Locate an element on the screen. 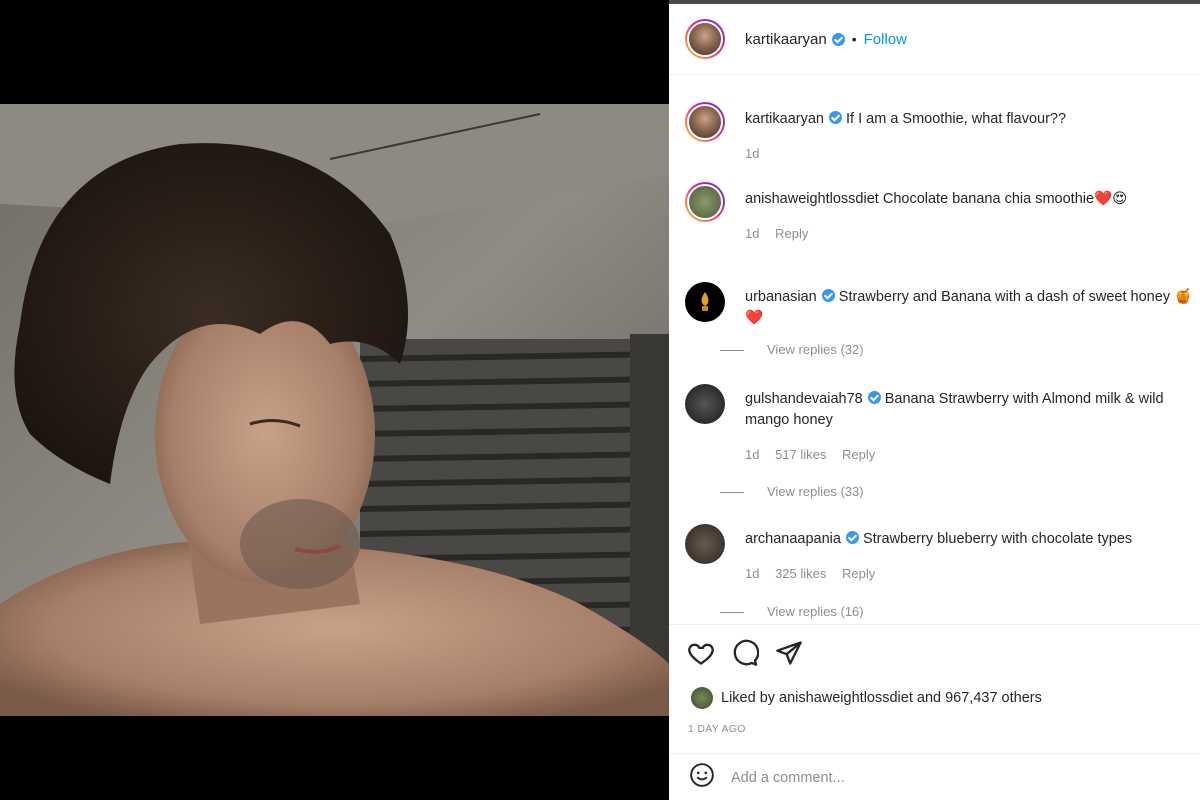  comment-meta: 1d 517 likes Reply is located at coordinates (816, 454).